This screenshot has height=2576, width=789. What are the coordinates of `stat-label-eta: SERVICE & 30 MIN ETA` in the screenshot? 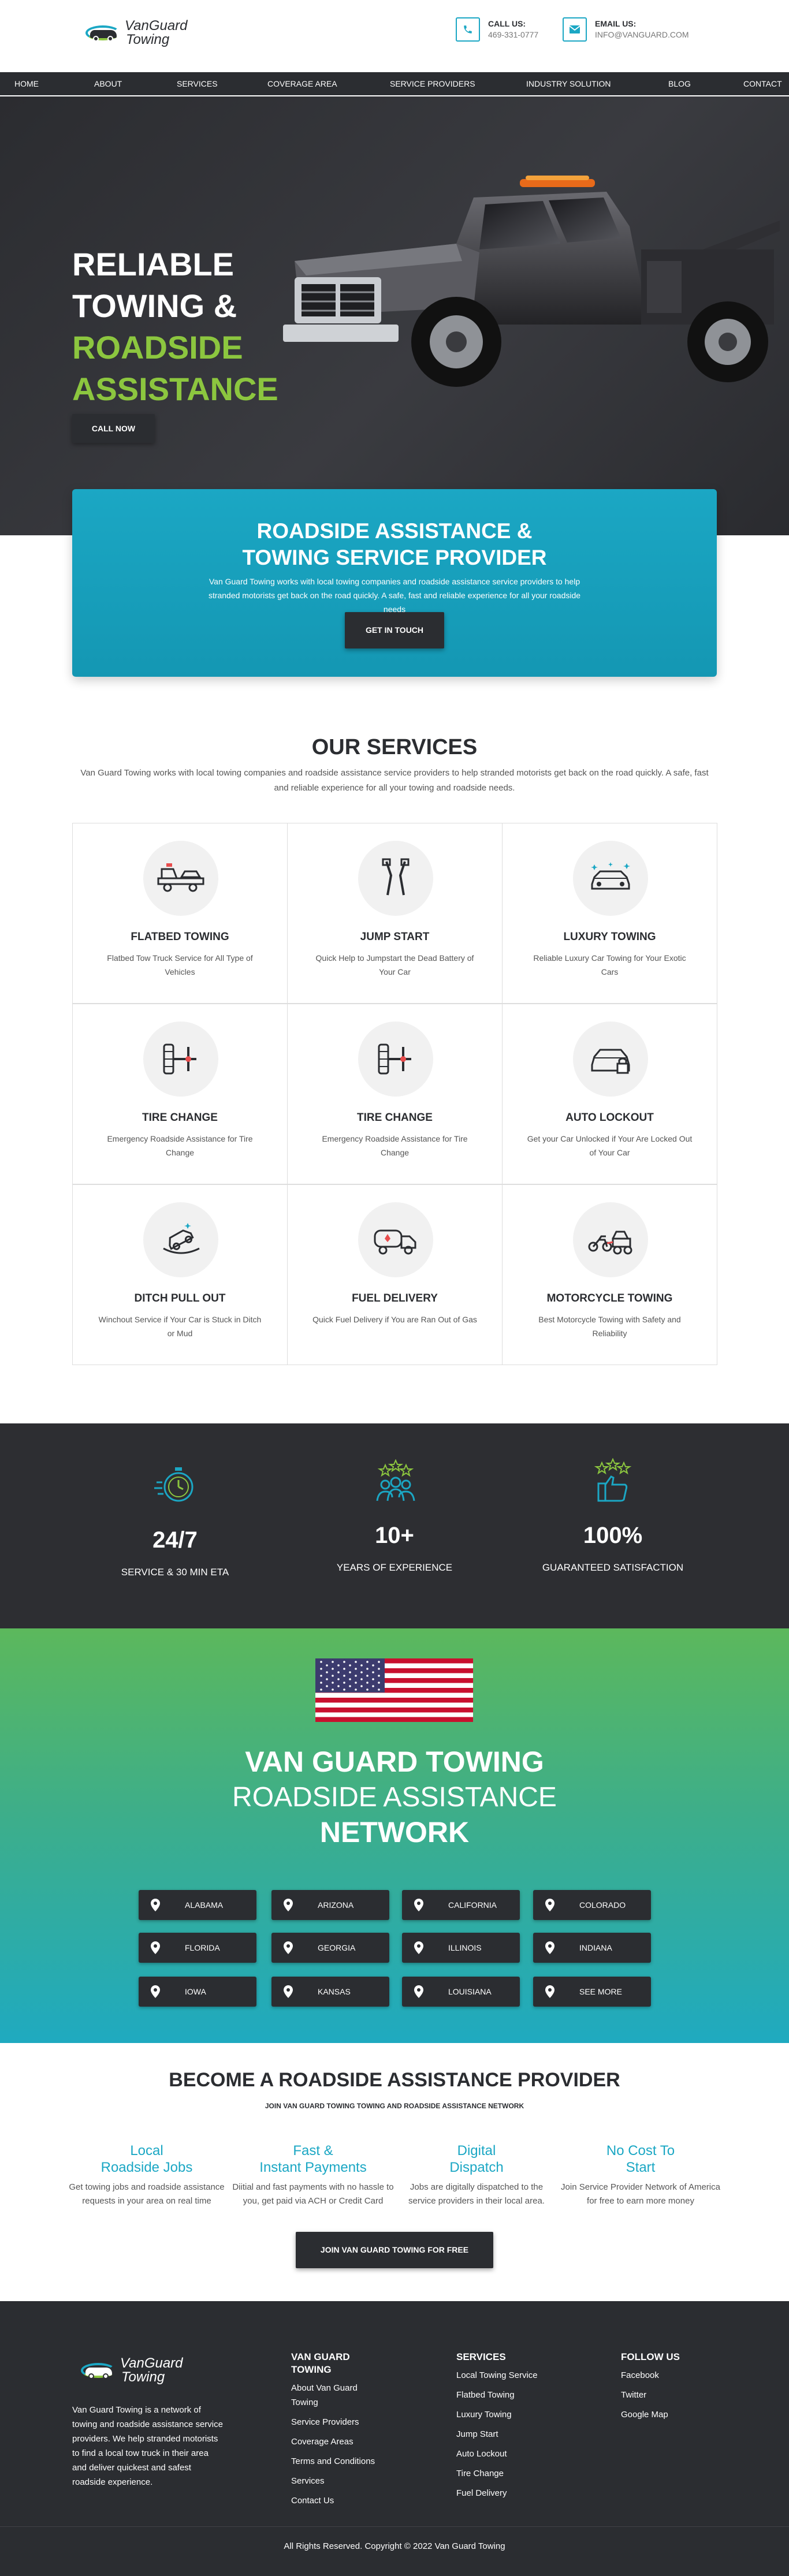 It's located at (175, 1572).